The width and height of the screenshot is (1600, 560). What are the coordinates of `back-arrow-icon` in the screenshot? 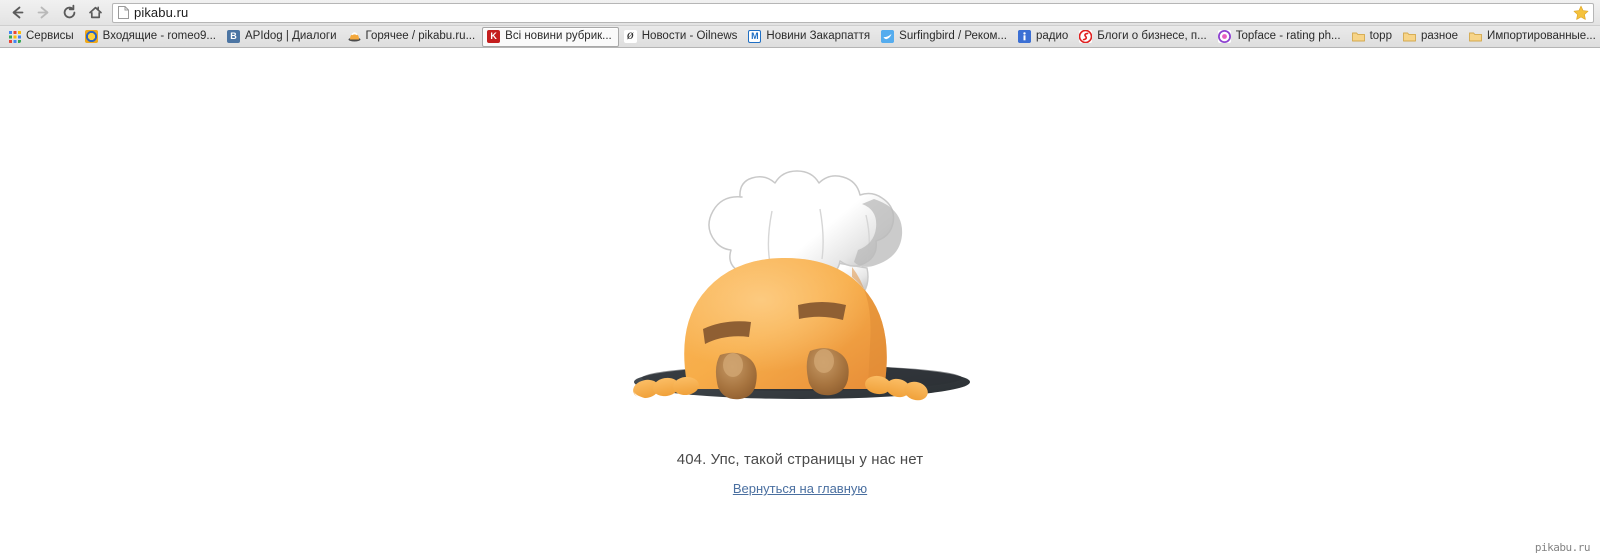 It's located at (17, 13).